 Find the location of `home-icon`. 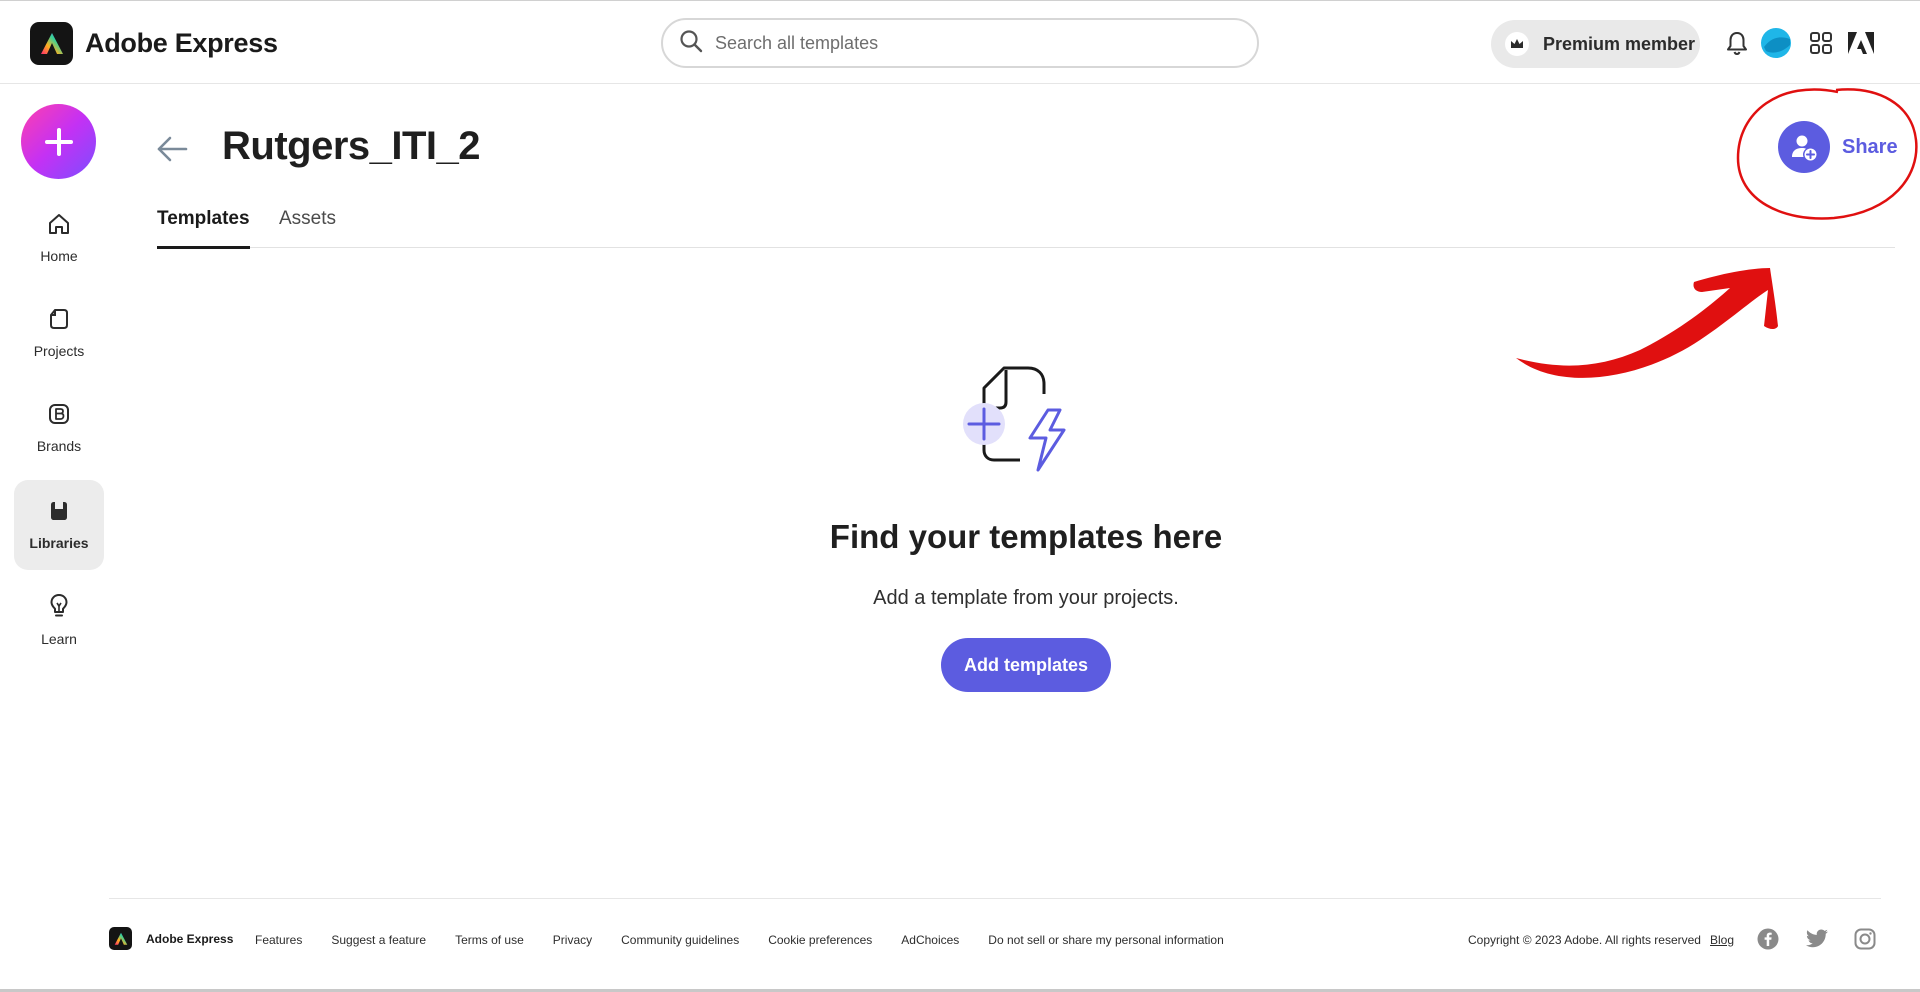

home-icon is located at coordinates (59, 226).